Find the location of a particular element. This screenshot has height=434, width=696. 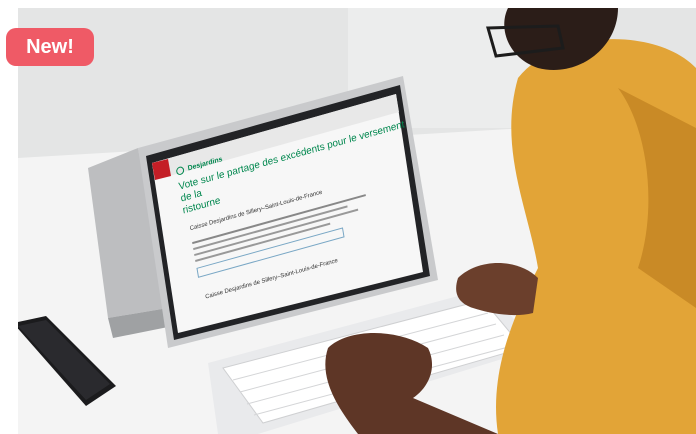

new-badge: New! is located at coordinates (50, 47).